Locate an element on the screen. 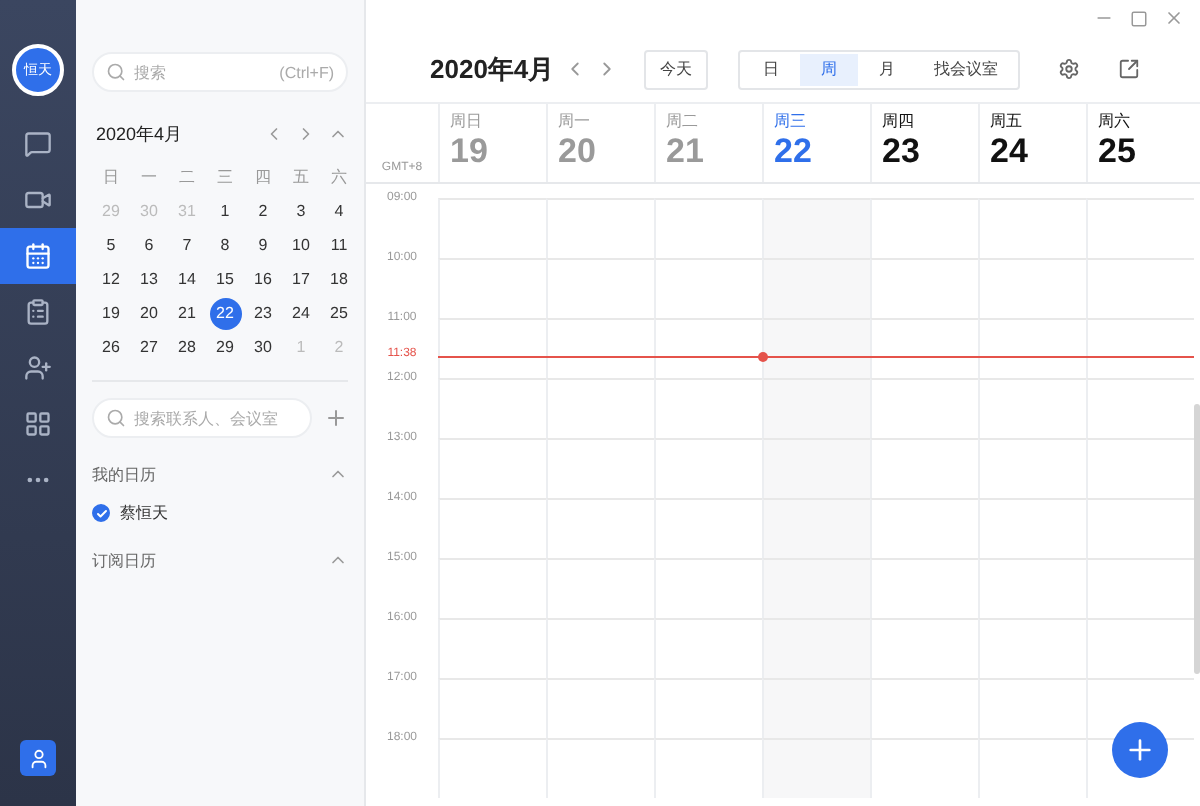 The width and height of the screenshot is (1200, 806). weekday-label: 六 is located at coordinates (339, 178).